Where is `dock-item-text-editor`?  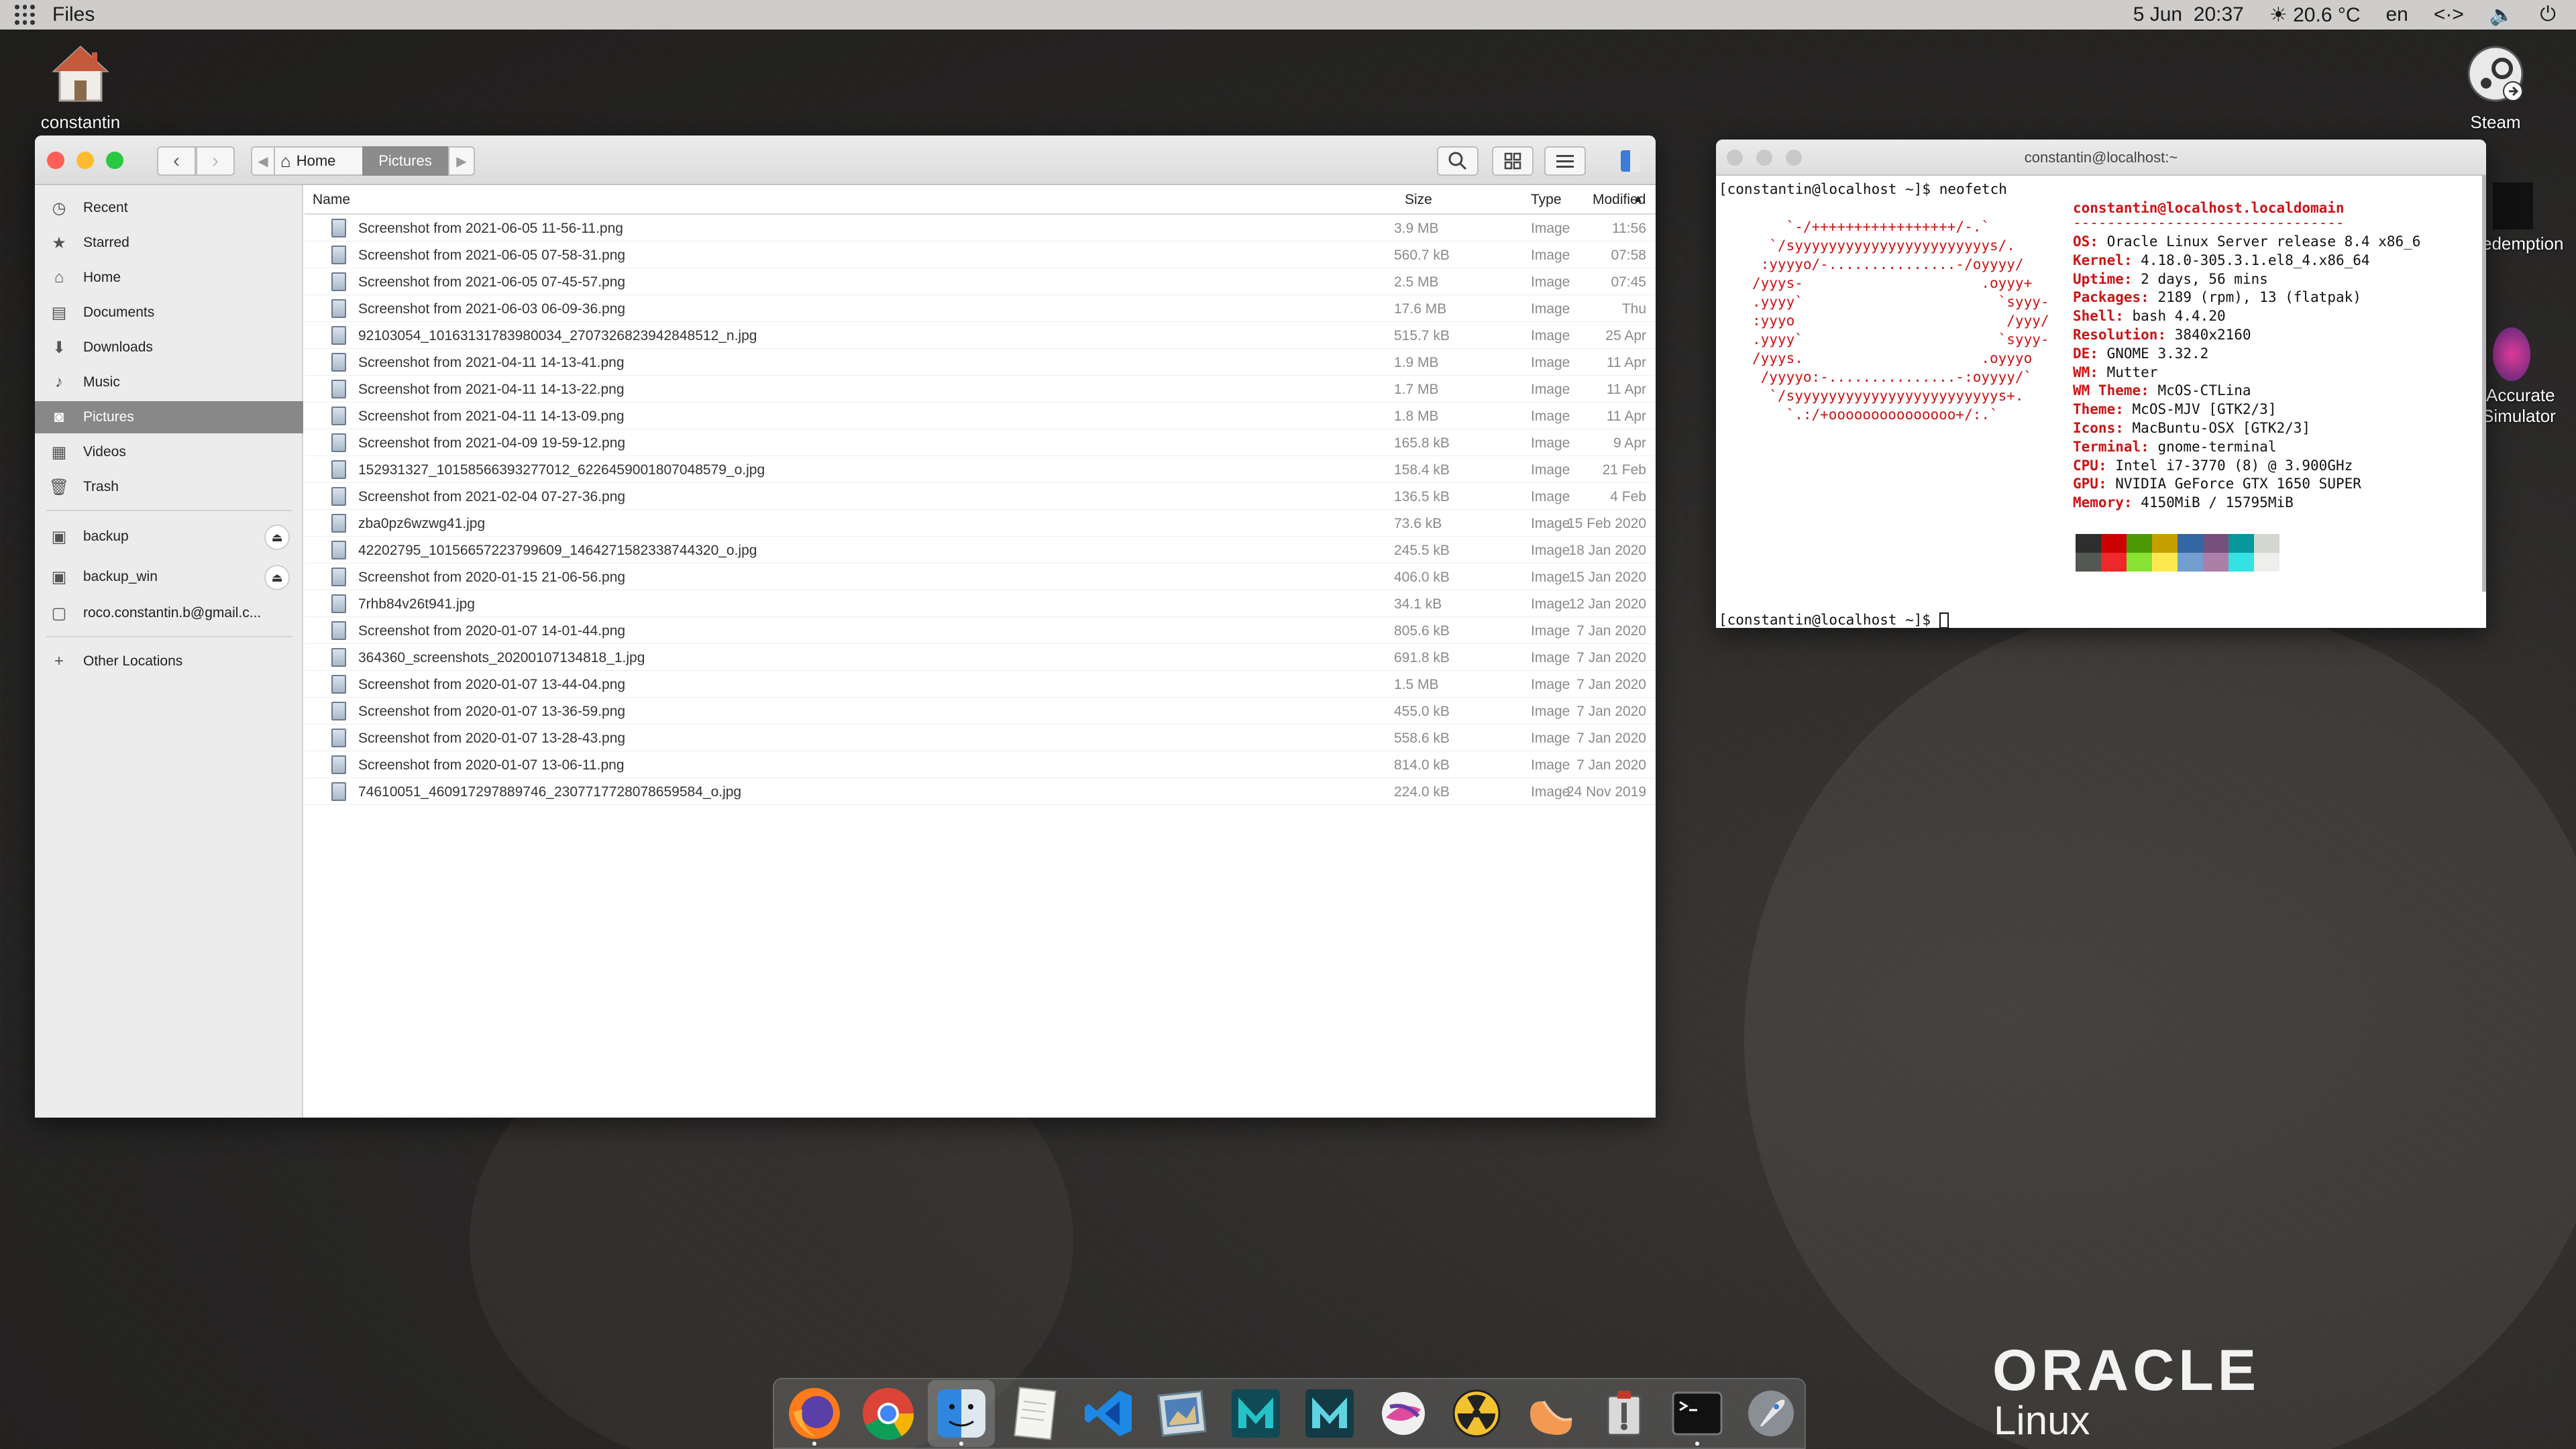 dock-item-text-editor is located at coordinates (1035, 1413).